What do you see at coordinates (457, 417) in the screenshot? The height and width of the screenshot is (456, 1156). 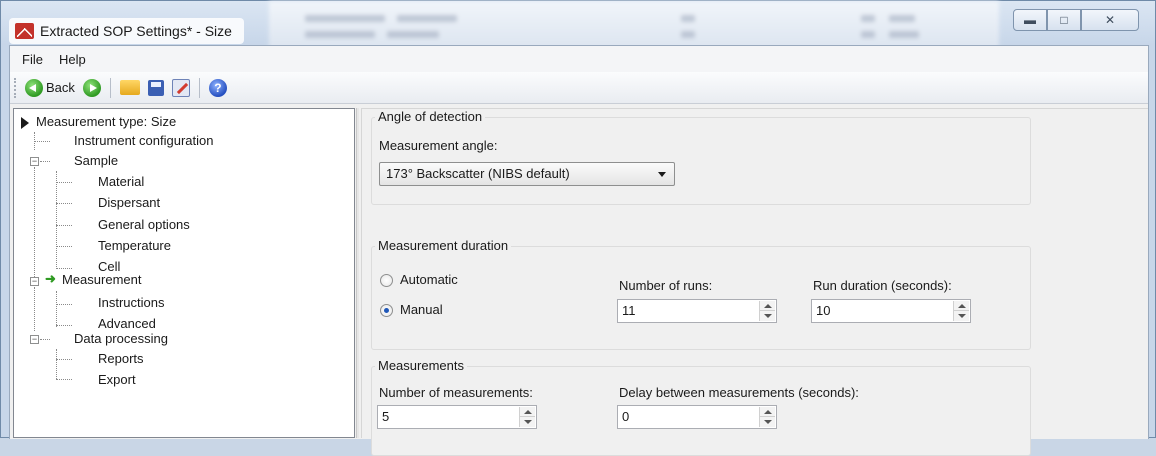 I see `number-of-measurements-input: 5` at bounding box center [457, 417].